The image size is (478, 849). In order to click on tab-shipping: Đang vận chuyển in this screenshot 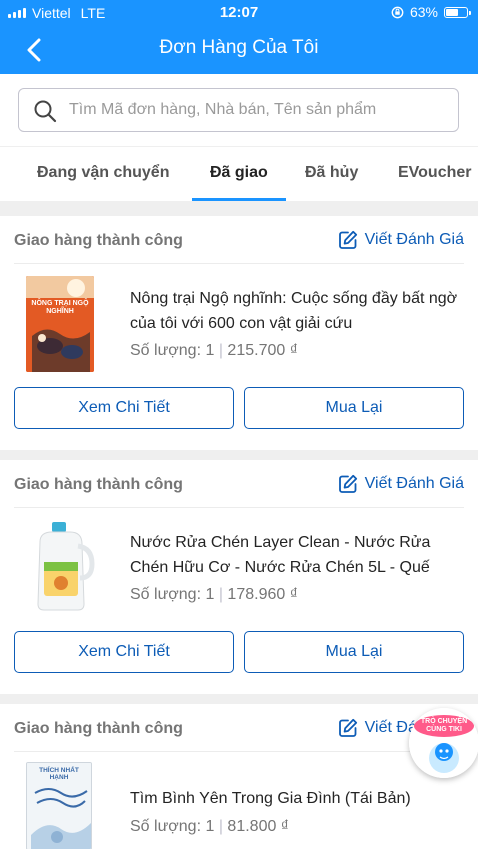, I will do `click(103, 174)`.